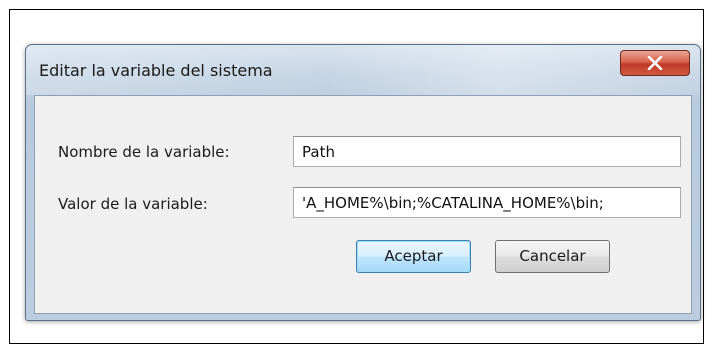  I want to click on dialog-title: Editar la variable del sistema, so click(156, 70).